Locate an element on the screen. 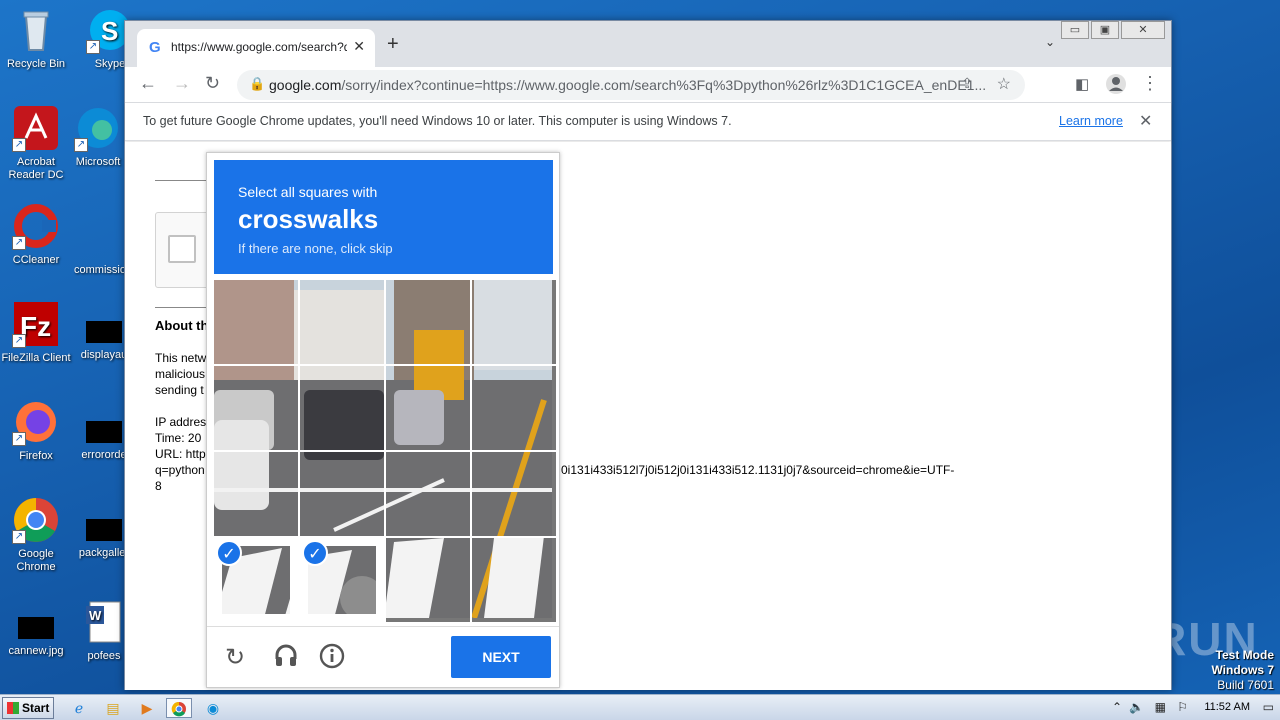 The height and width of the screenshot is (720, 1280). taskbar: Start ℯ ▤ ▶ ◉ ⌃ 🔈 ▦ ⚐ 11:52 AM ▭ is located at coordinates (640, 707).